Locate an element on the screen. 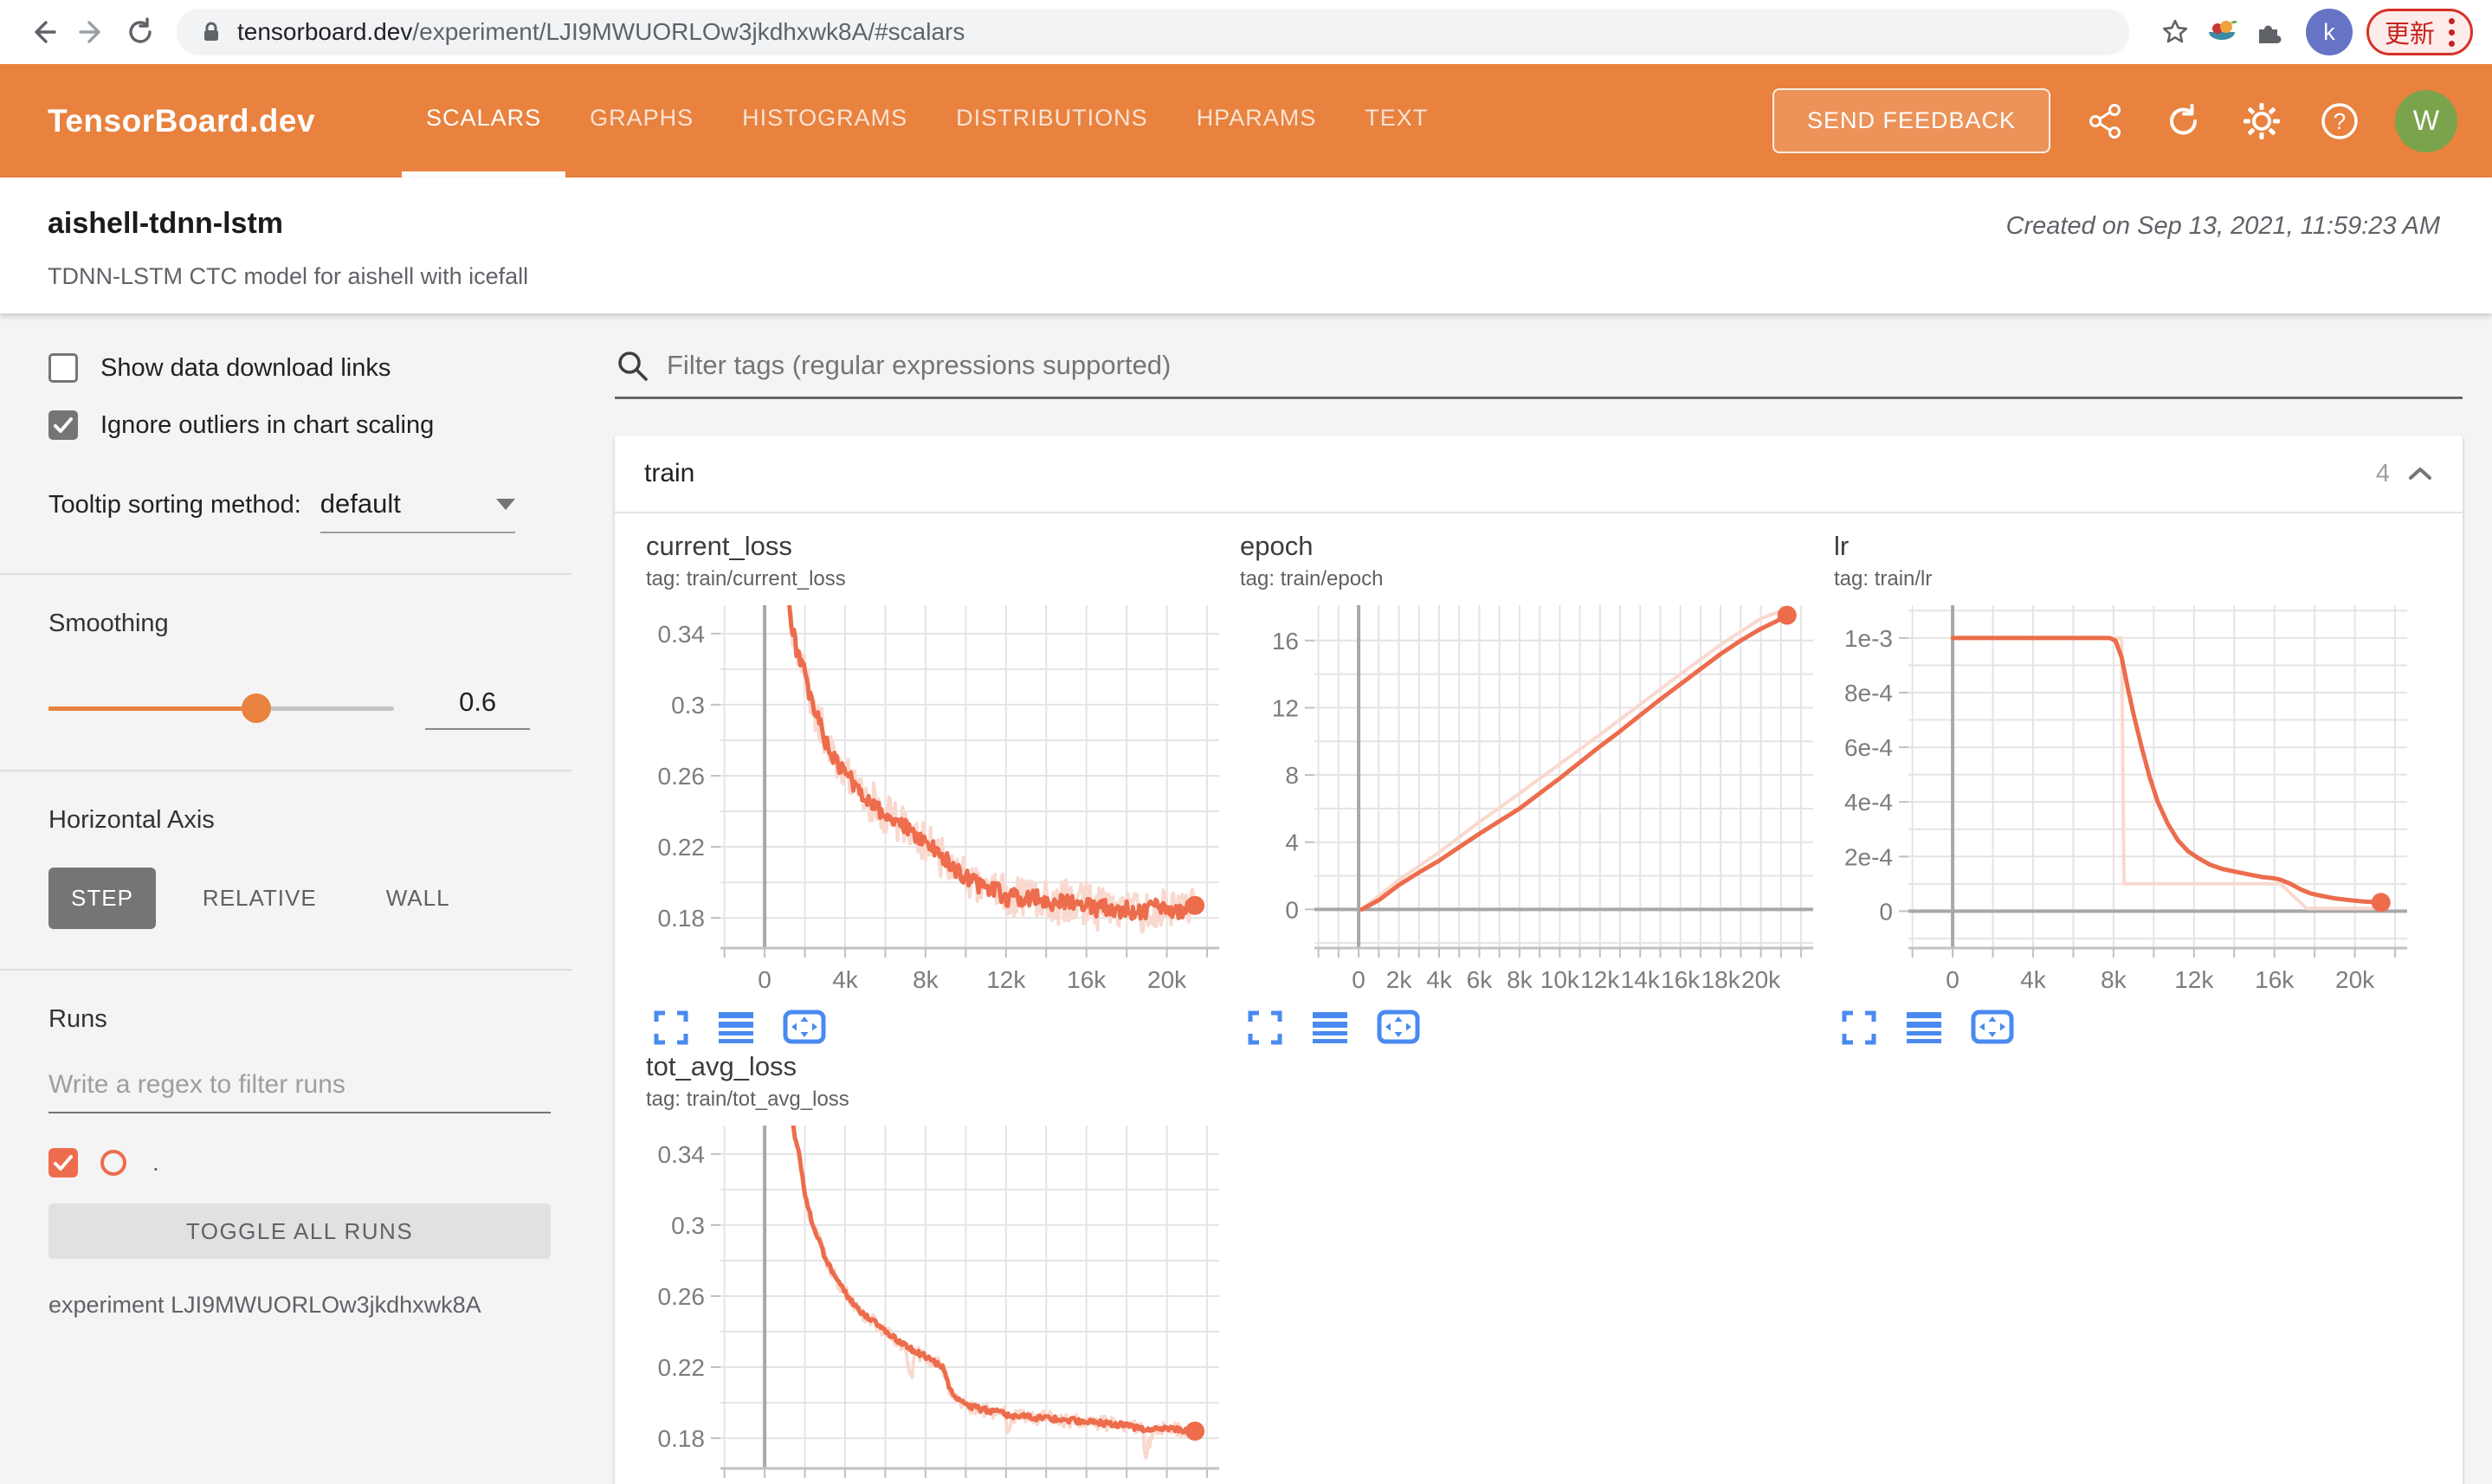 The height and width of the screenshot is (1484, 2492). chart-title: current_loss is located at coordinates (719, 546).